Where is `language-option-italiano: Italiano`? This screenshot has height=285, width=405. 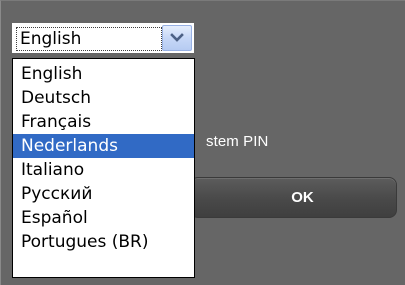
language-option-italiano: Italiano is located at coordinates (103, 170).